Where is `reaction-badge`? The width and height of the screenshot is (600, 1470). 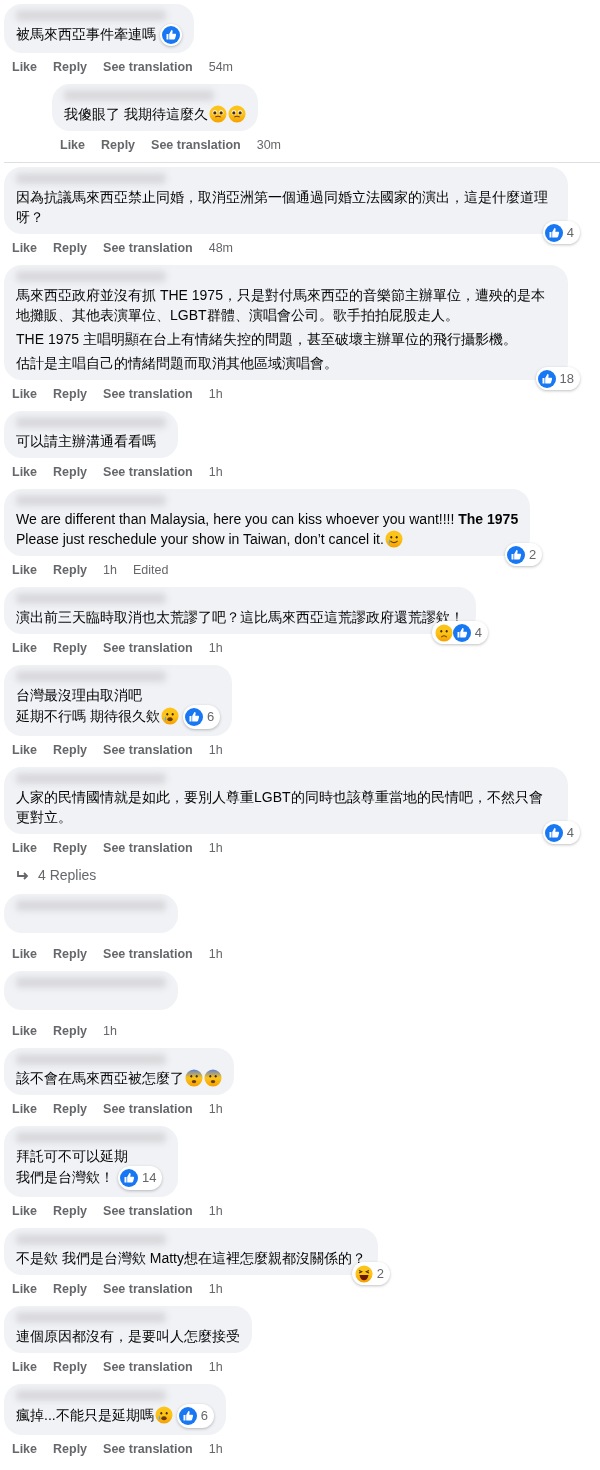 reaction-badge is located at coordinates (171, 35).